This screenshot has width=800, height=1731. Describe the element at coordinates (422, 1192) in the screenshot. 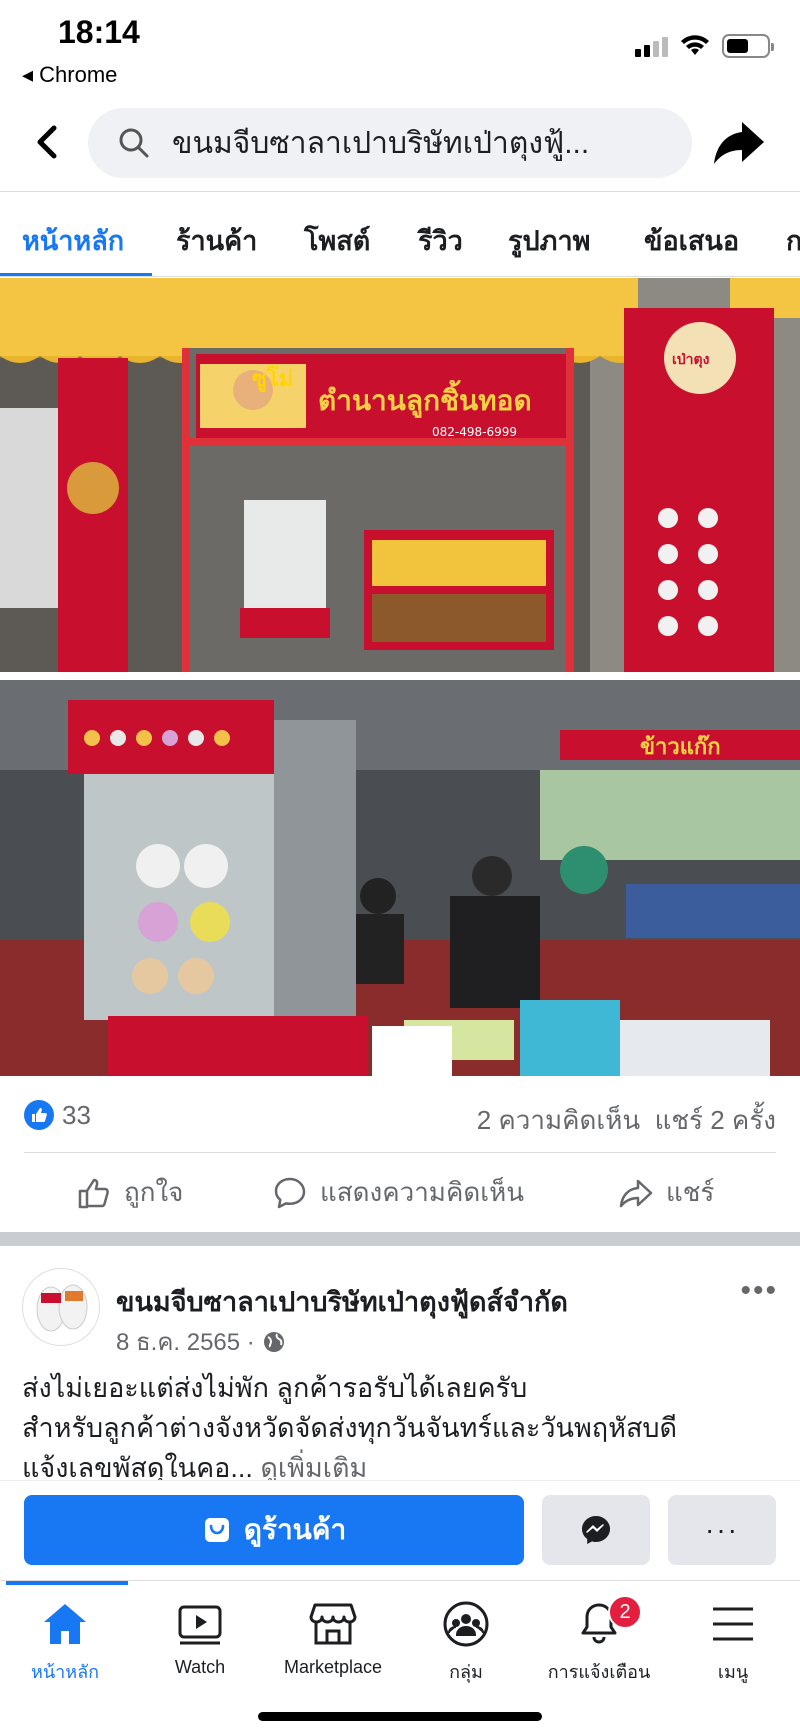

I see `comment-label: แสดงความคิดเห็น` at that location.